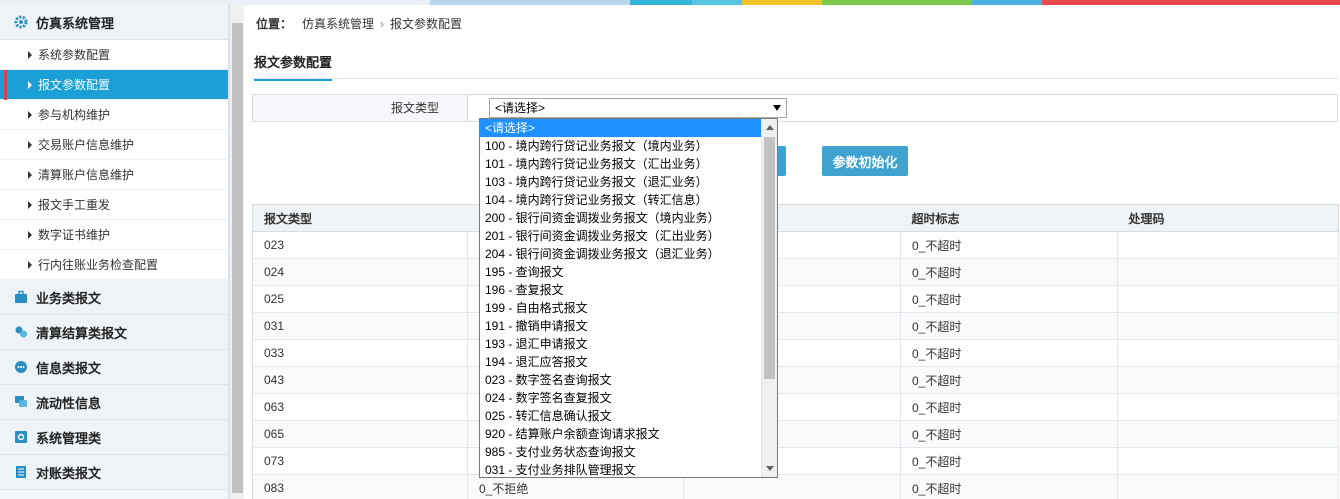  Describe the element at coordinates (628, 469) in the screenshot. I see `dropdown-option: 031 - 支付业务排队管理报文` at that location.